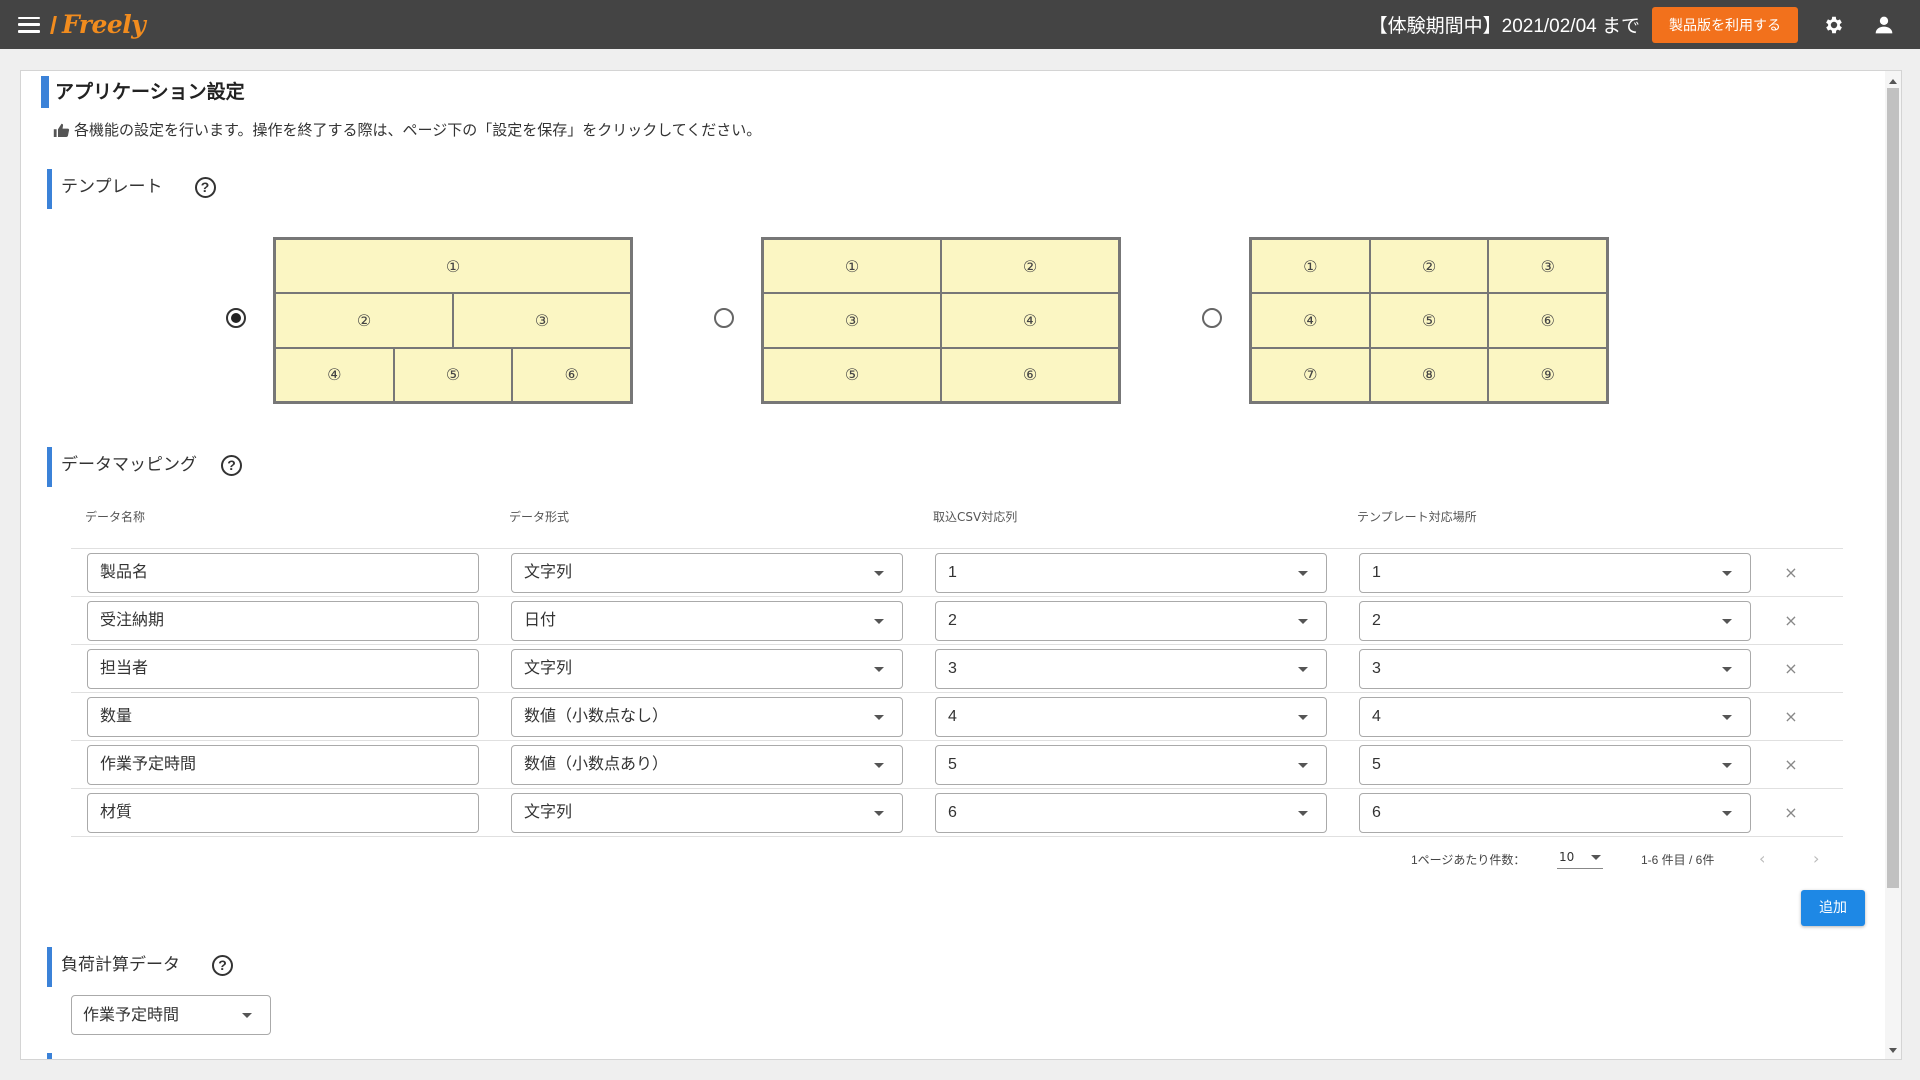 The image size is (1920, 1080). What do you see at coordinates (1893, 1050) in the screenshot?
I see `scroll-down-arrow` at bounding box center [1893, 1050].